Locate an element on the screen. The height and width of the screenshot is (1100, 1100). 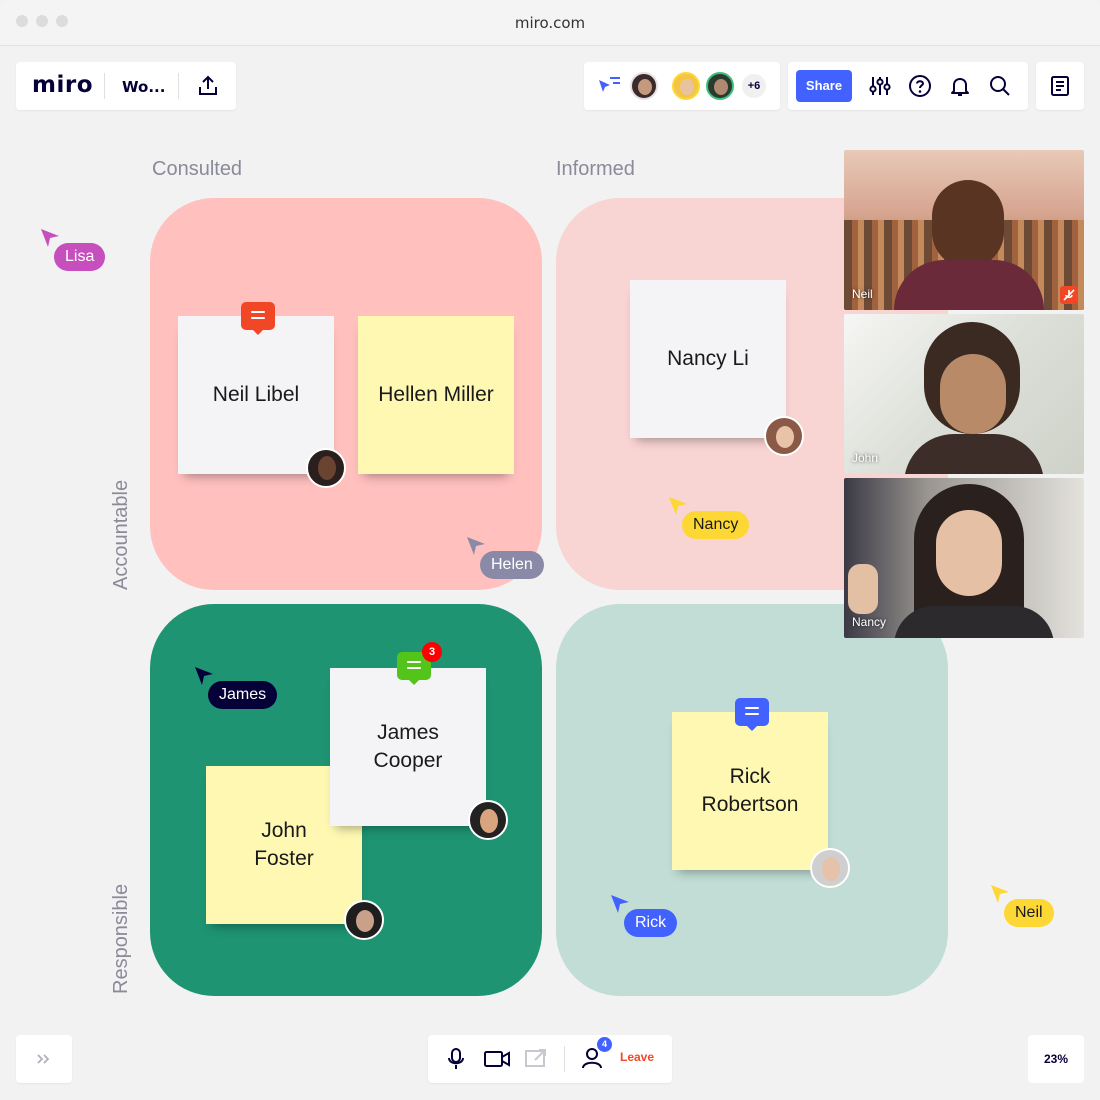
participant-hand is located at coordinates (863, 589).